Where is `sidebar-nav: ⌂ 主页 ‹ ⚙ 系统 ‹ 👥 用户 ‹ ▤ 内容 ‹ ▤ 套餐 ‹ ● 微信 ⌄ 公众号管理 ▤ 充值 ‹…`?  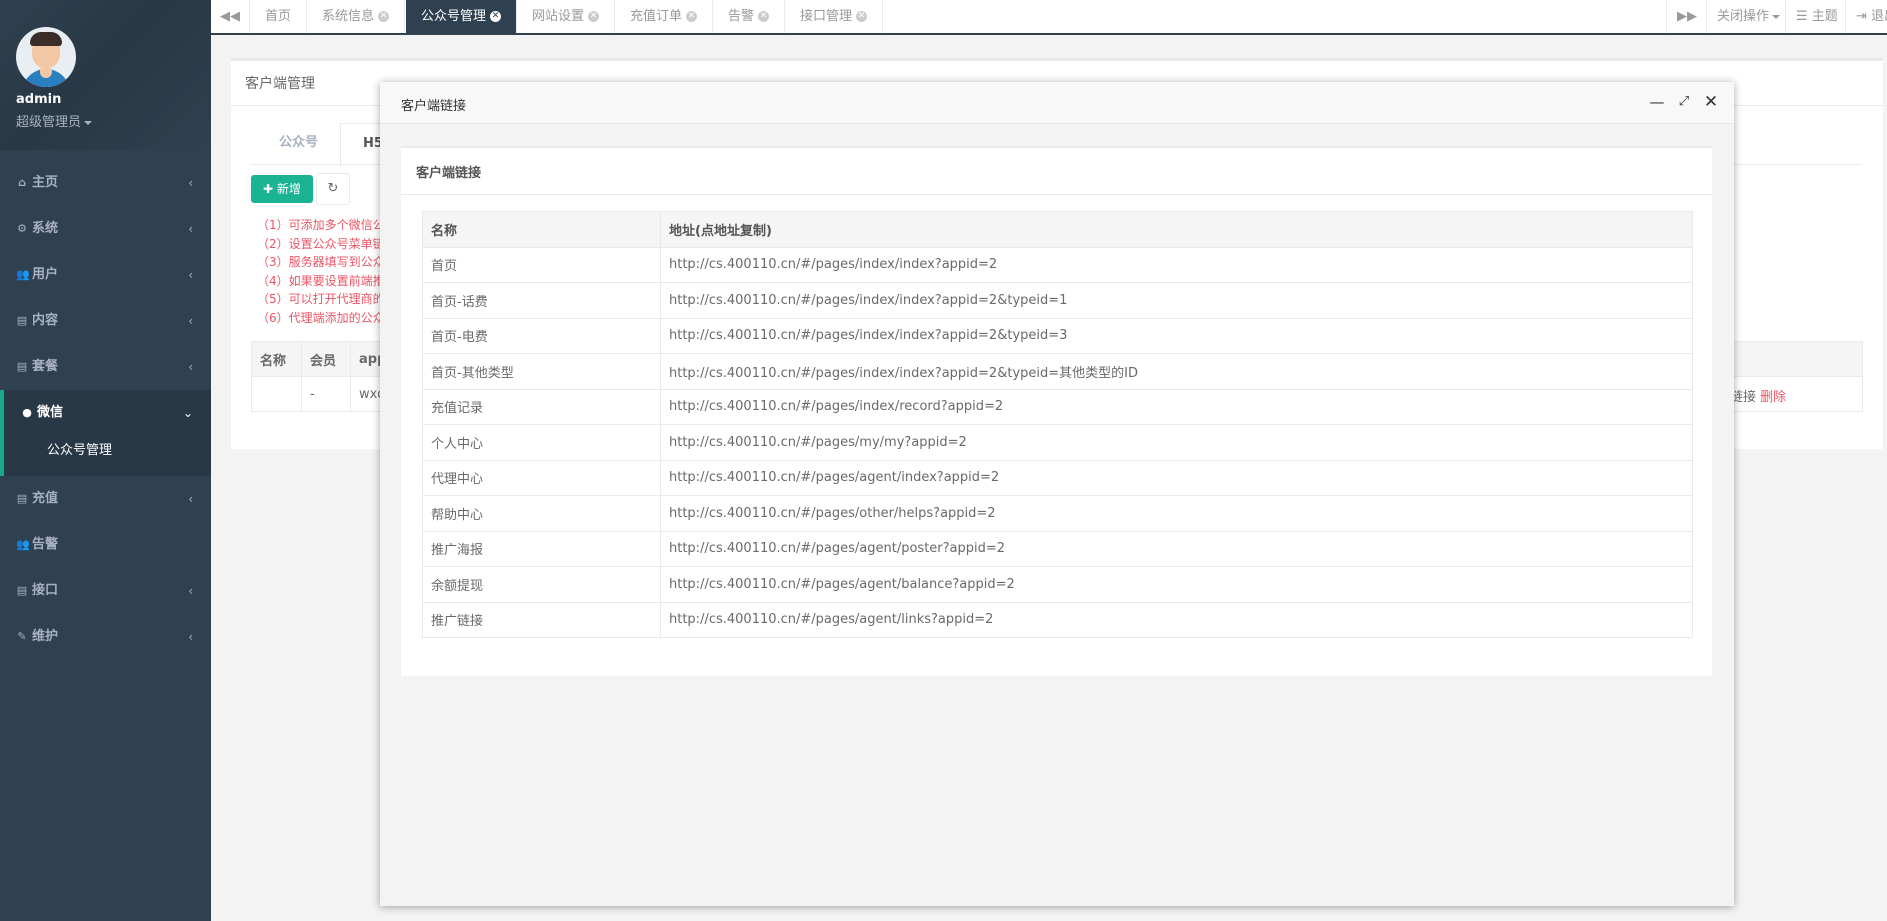 sidebar-nav: ⌂ 主页 ‹ ⚙ 系统 ‹ 👥 用户 ‹ ▤ 内容 ‹ ▤ 套餐 ‹ ● 微信 ⌄ 公众号管理 ▤ 充值 ‹… is located at coordinates (105, 410).